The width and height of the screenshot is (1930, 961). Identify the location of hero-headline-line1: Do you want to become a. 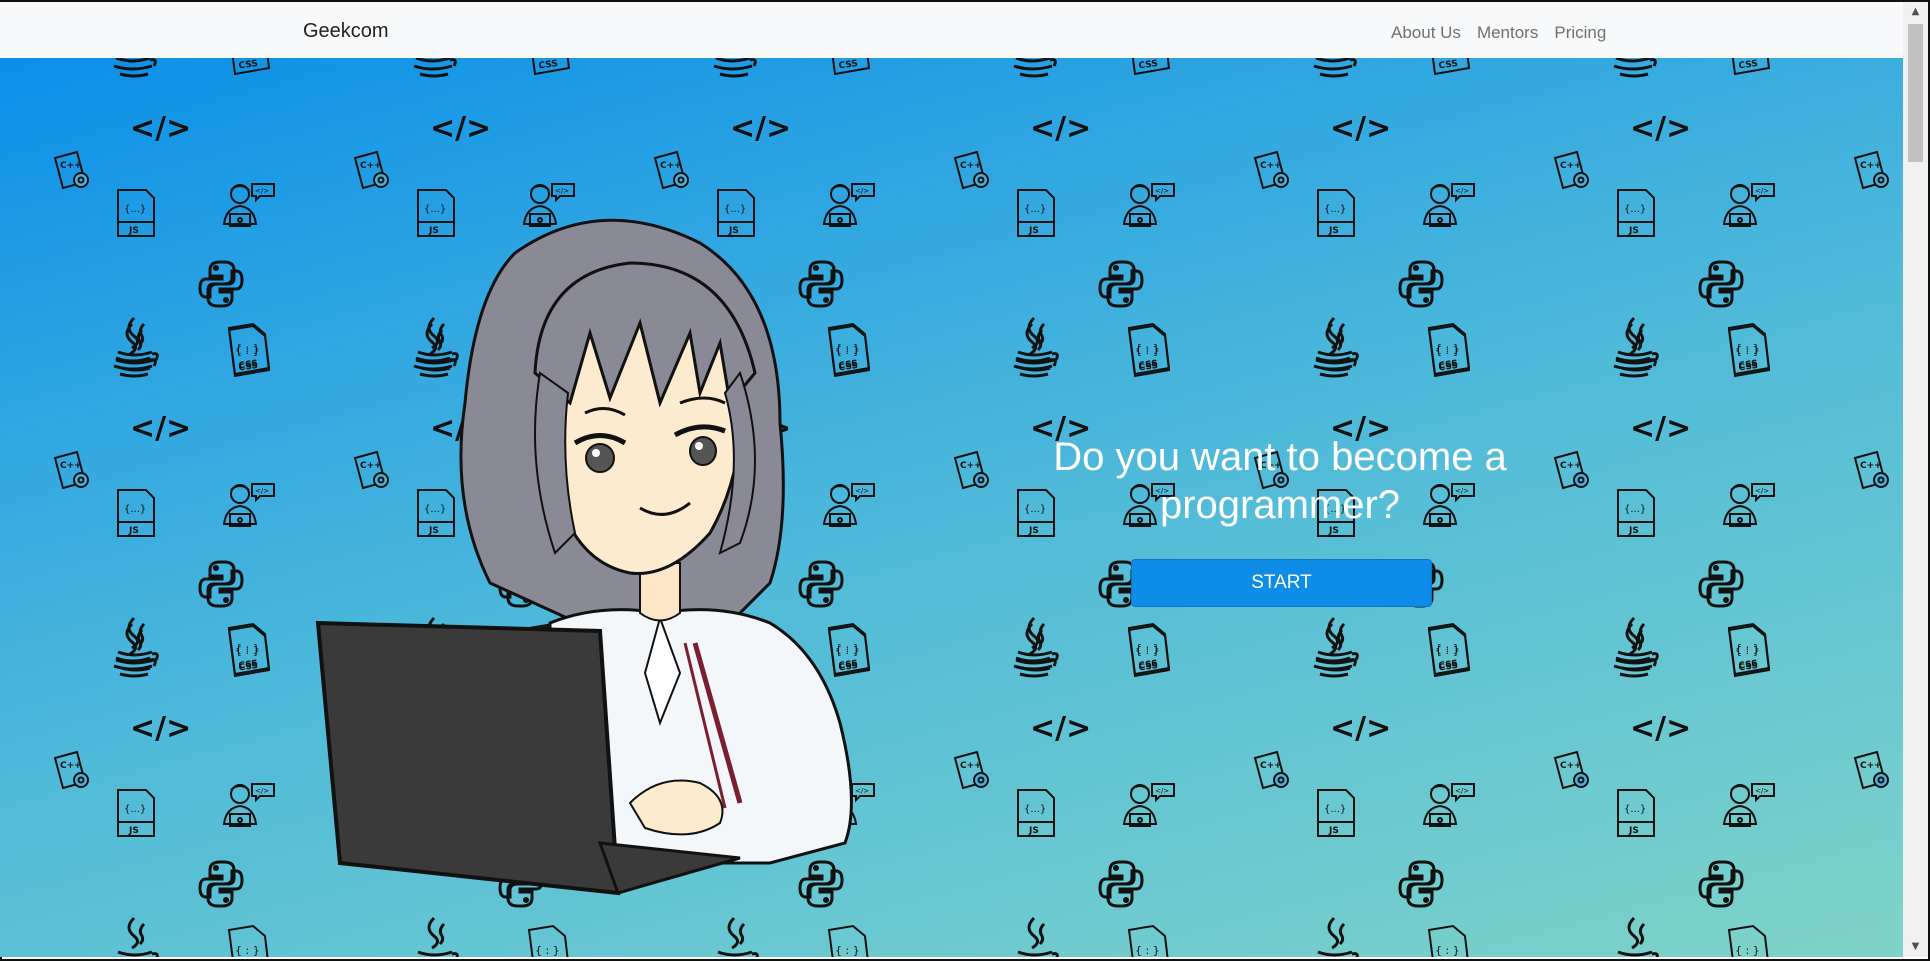
(1280, 457).